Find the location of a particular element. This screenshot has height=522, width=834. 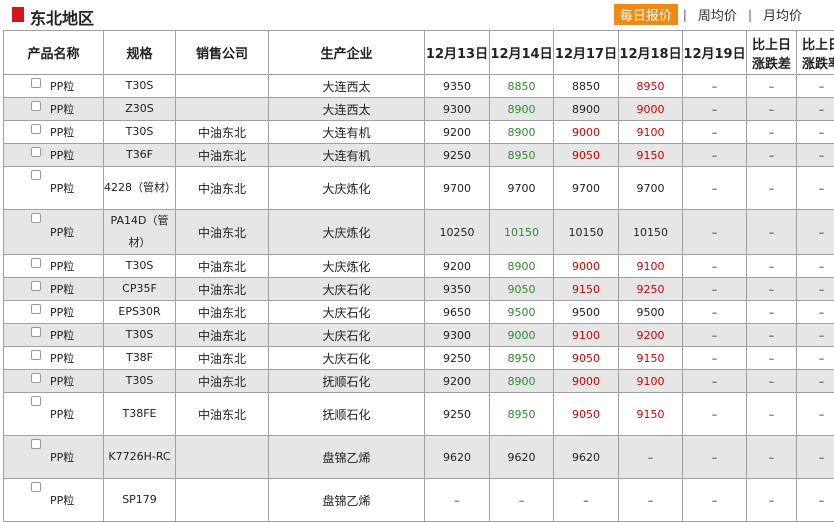

product-name-label: PP粒 is located at coordinates (39, 457).